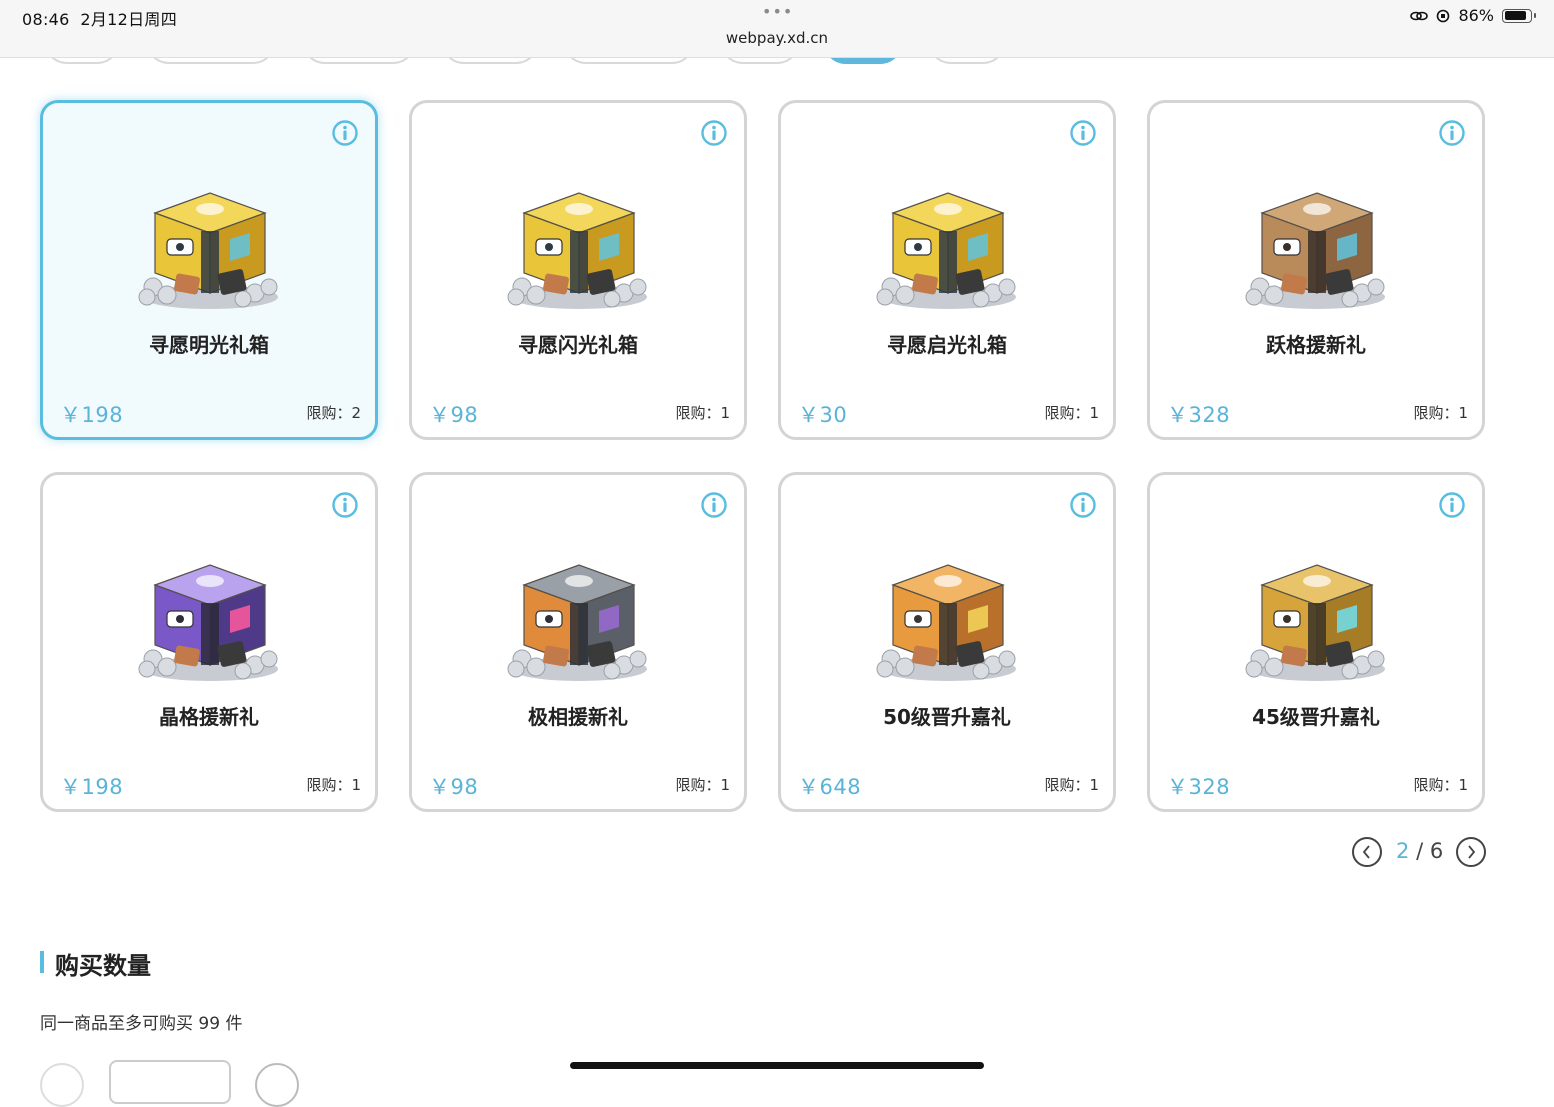  Describe the element at coordinates (830, 787) in the screenshot. I see `product-price: ￥648` at that location.